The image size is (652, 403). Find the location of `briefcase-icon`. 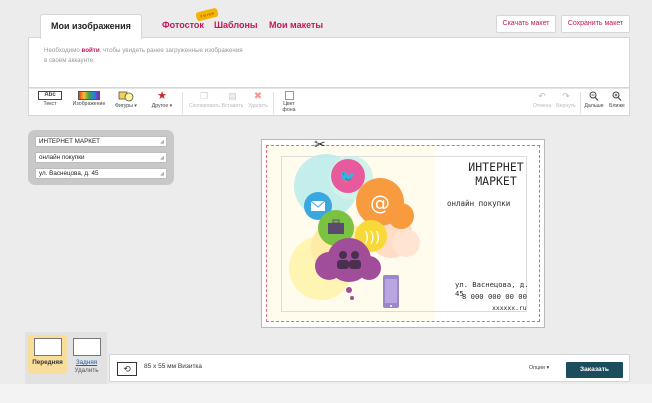

briefcase-icon is located at coordinates (336, 228).